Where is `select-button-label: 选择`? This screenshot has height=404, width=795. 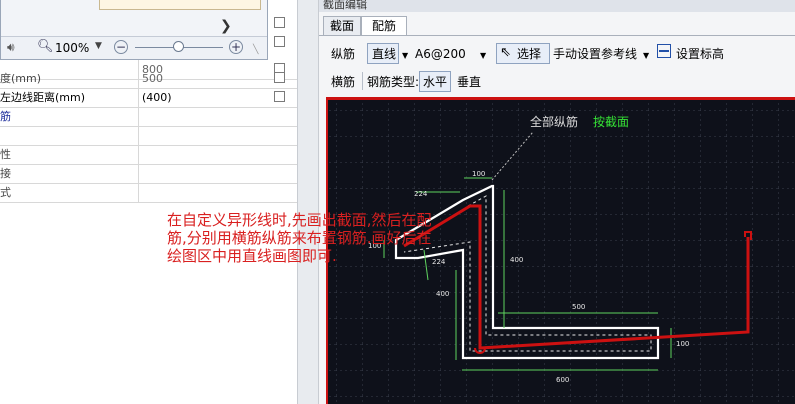
select-button-label: 选择 is located at coordinates (529, 54).